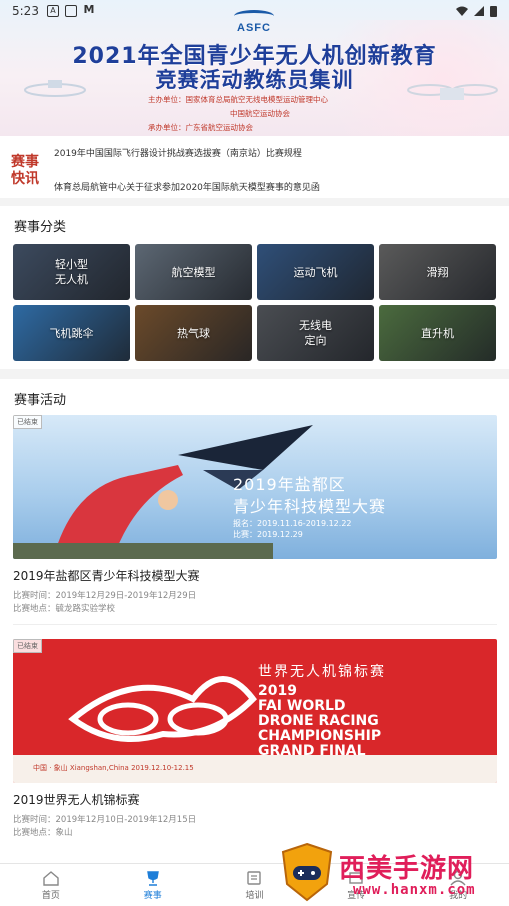 This screenshot has width=509, height=906. Describe the element at coordinates (452, 92) in the screenshot. I see `drone-illustration-right` at that location.